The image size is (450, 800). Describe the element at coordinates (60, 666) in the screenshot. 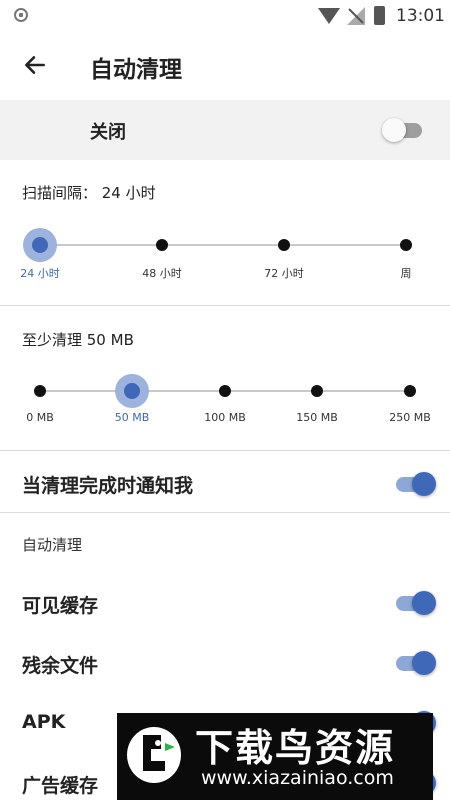

I see `residual-files-label: 残余文件` at that location.